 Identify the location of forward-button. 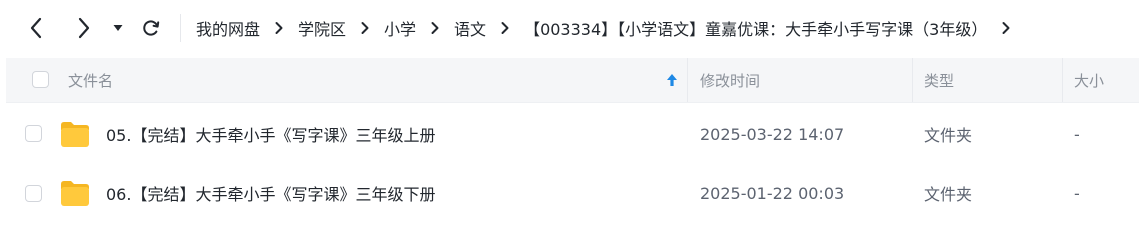
(84, 28).